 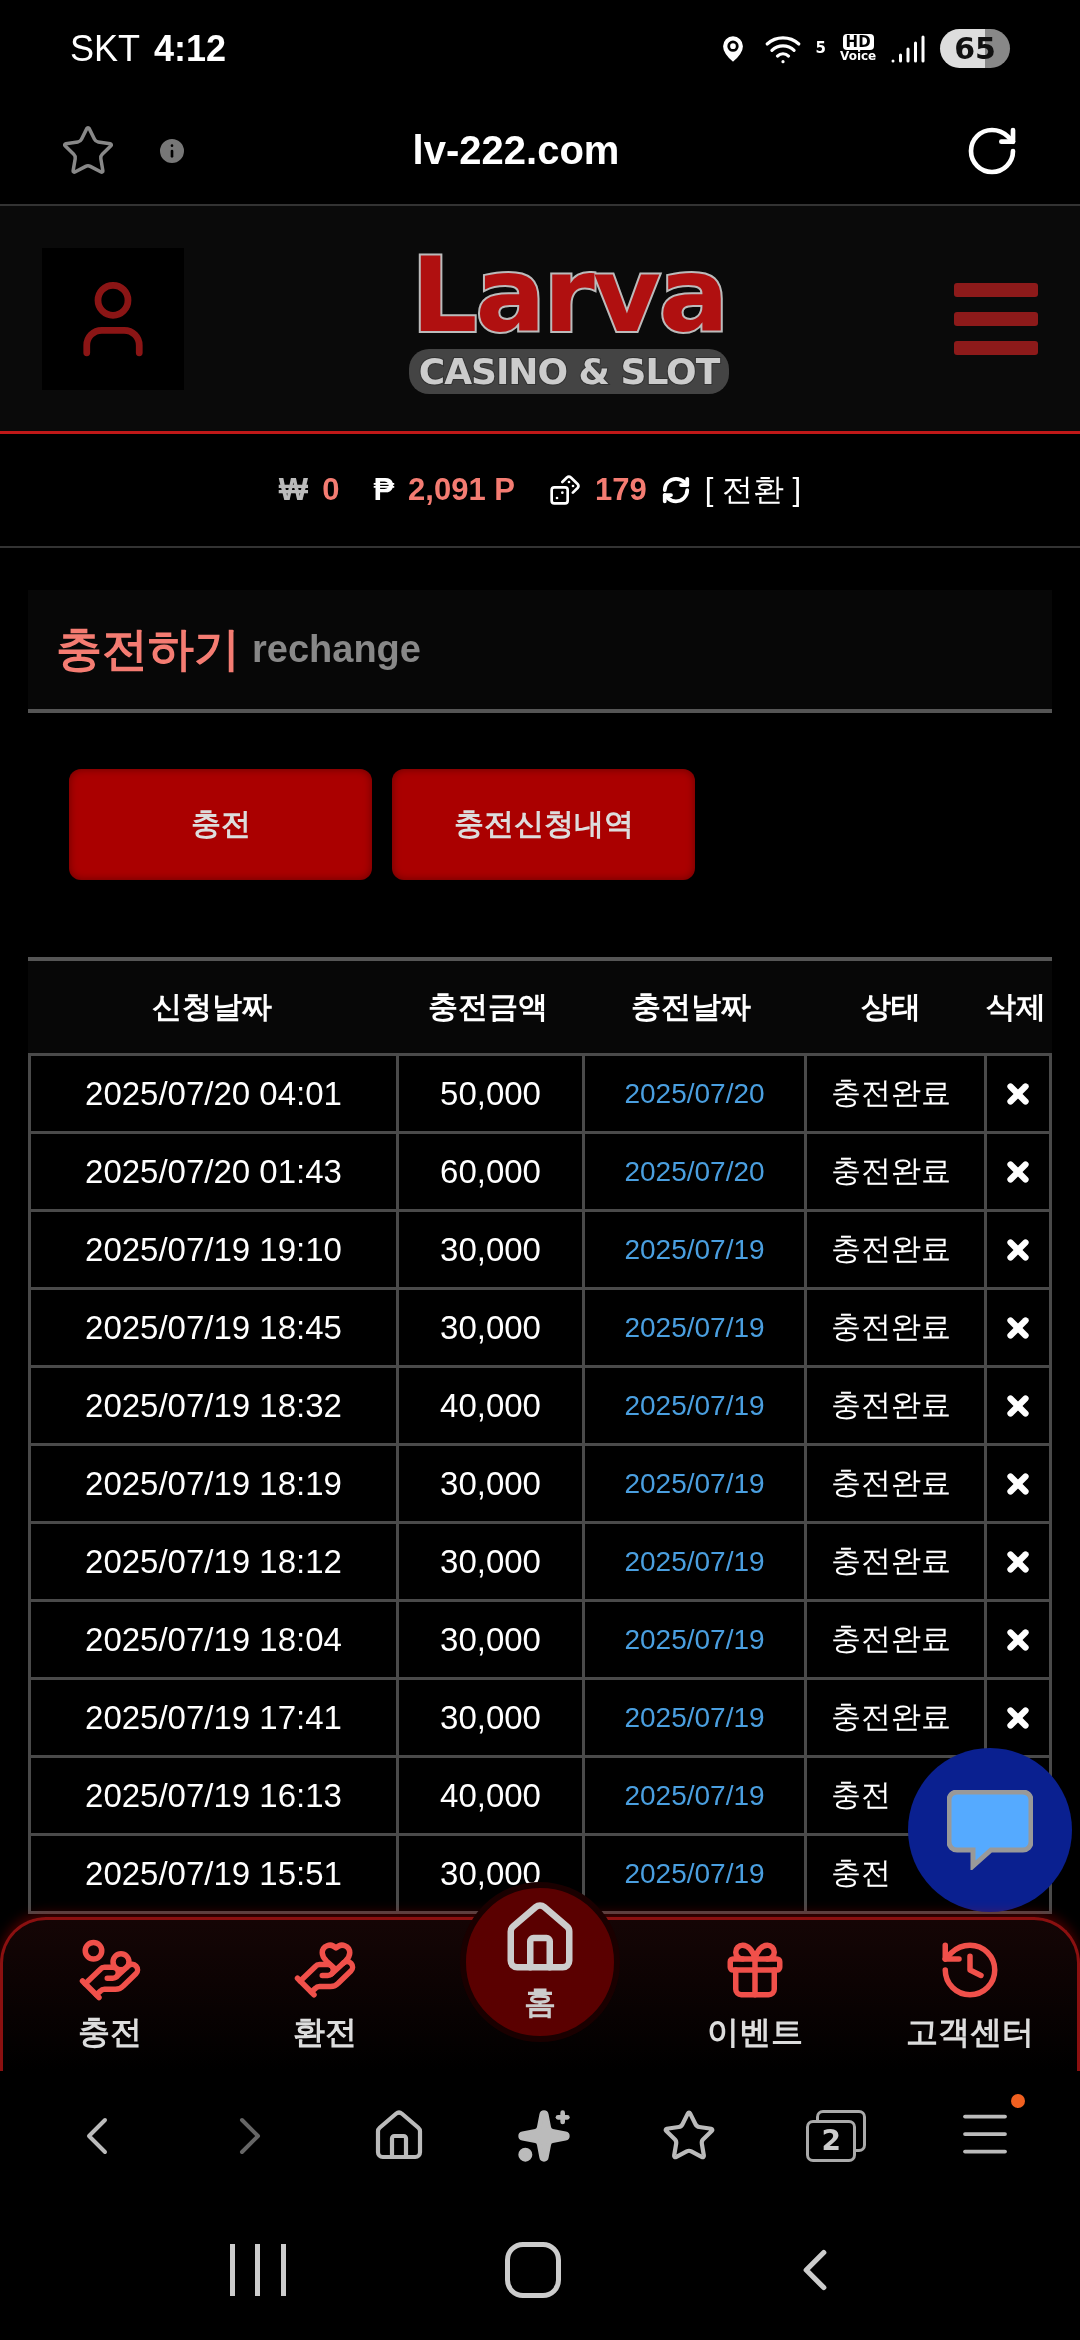 What do you see at coordinates (325, 1995) in the screenshot?
I see `nav-item: 환전` at bounding box center [325, 1995].